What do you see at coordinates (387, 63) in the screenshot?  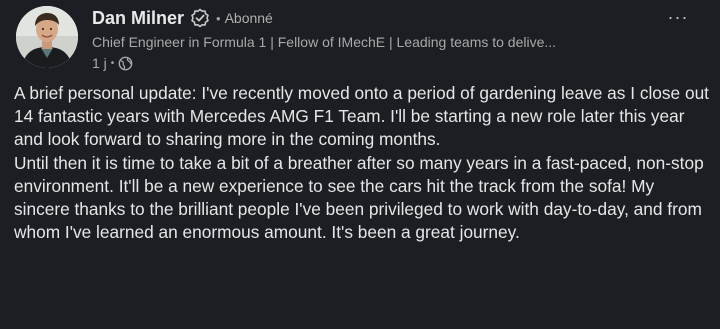 I see `post-timestamp-row: 1 j •` at bounding box center [387, 63].